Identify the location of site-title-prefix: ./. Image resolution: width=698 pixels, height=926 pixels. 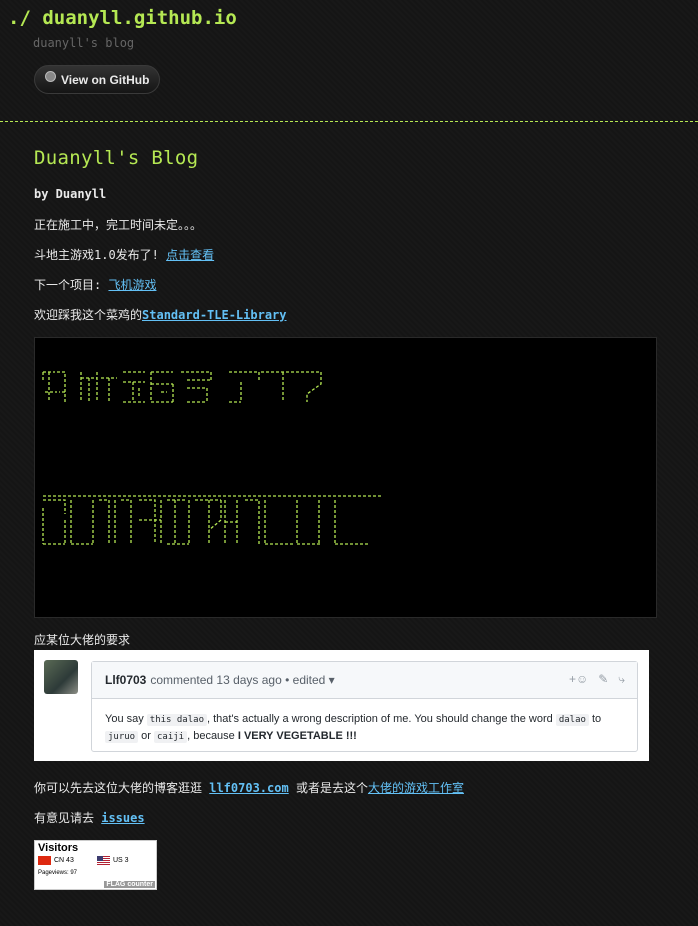
(19, 18).